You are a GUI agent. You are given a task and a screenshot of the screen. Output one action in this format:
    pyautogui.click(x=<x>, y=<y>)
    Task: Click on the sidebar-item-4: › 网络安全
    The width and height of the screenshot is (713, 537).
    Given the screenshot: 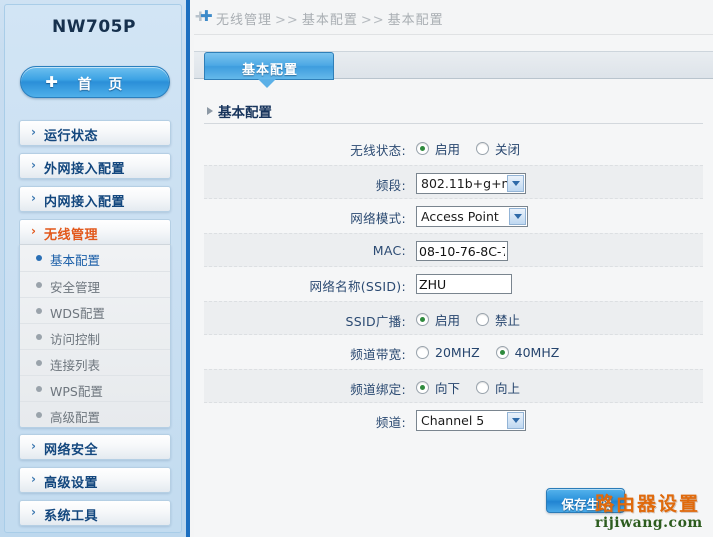 What is the action you would take?
    pyautogui.click(x=95, y=447)
    